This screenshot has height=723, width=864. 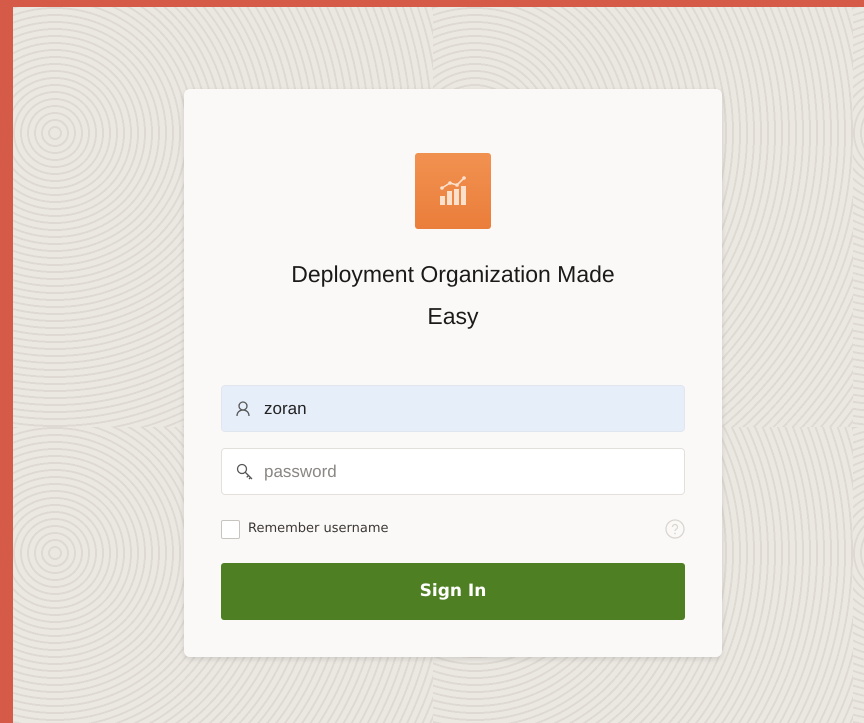 I want to click on sign-in-button: Sign In, so click(x=453, y=591).